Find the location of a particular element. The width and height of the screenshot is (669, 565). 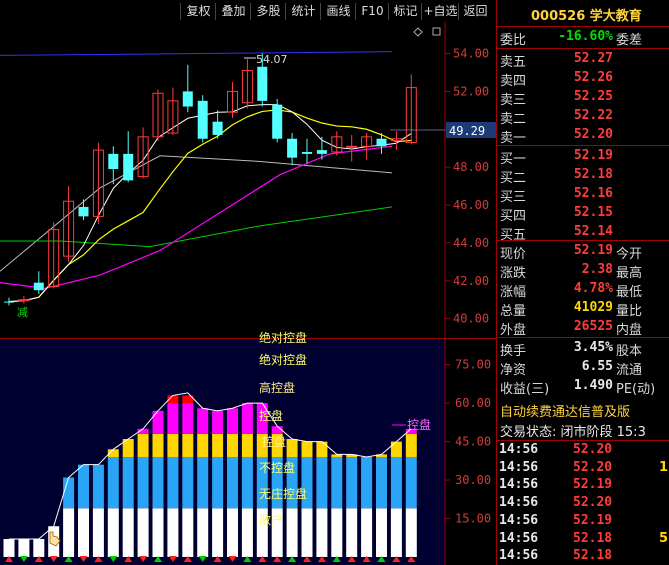

stock-name: 000526 学大教育 is located at coordinates (586, 16).